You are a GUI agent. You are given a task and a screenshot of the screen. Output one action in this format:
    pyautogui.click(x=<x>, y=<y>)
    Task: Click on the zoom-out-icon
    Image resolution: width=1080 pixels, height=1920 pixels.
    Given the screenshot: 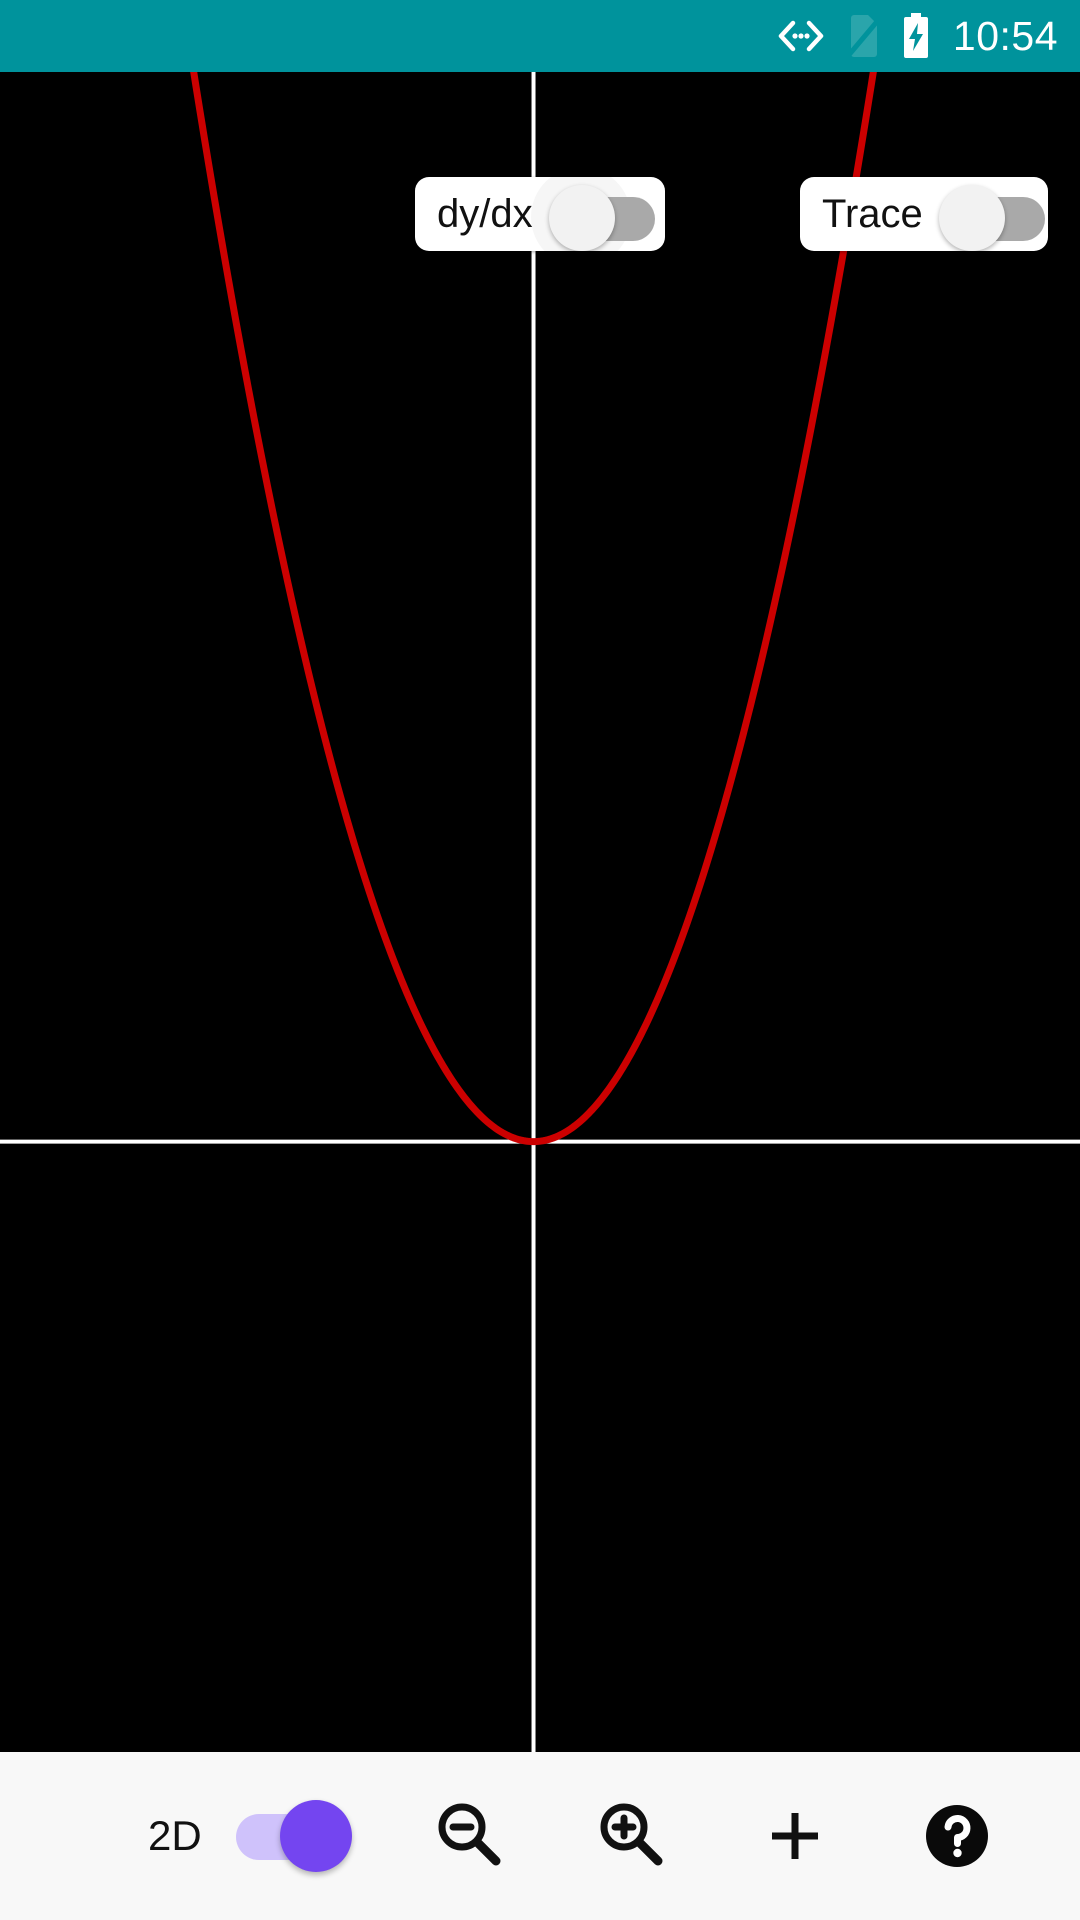 What is the action you would take?
    pyautogui.click(x=469, y=1834)
    